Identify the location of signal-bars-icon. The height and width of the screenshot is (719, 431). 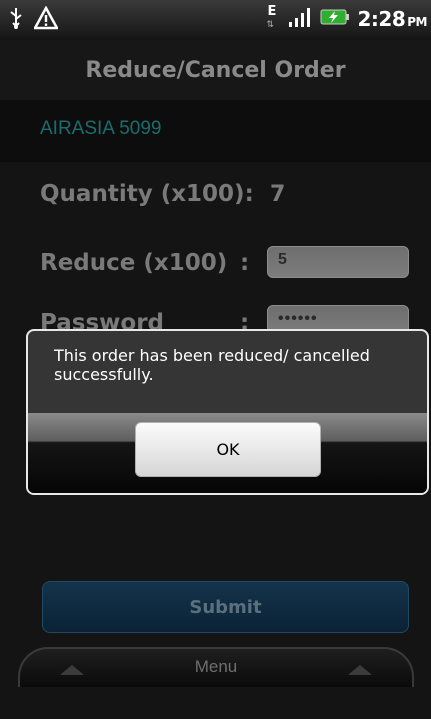
(300, 19).